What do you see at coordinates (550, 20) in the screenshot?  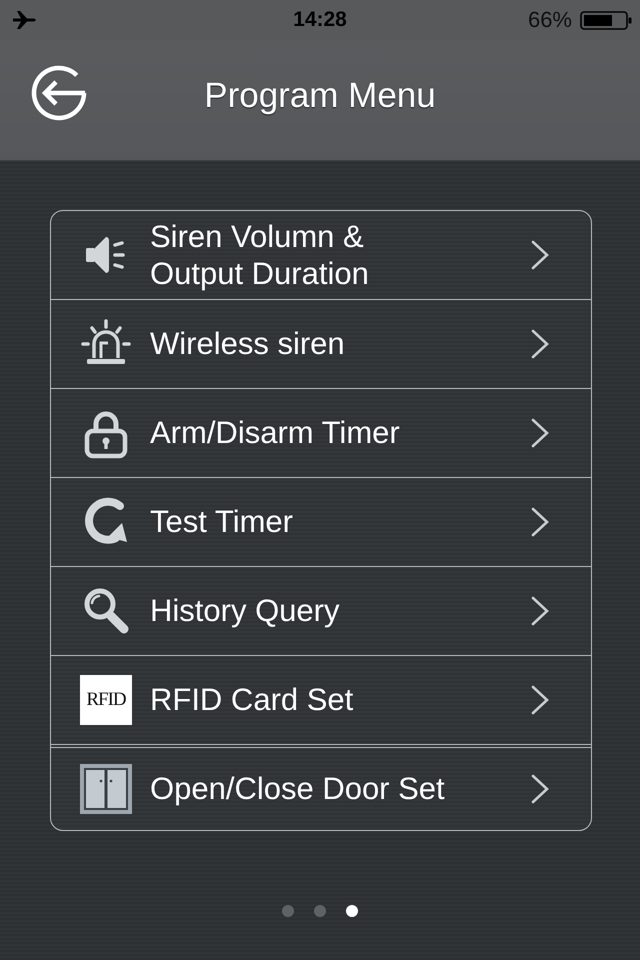 I see `battery-percent: 66%` at bounding box center [550, 20].